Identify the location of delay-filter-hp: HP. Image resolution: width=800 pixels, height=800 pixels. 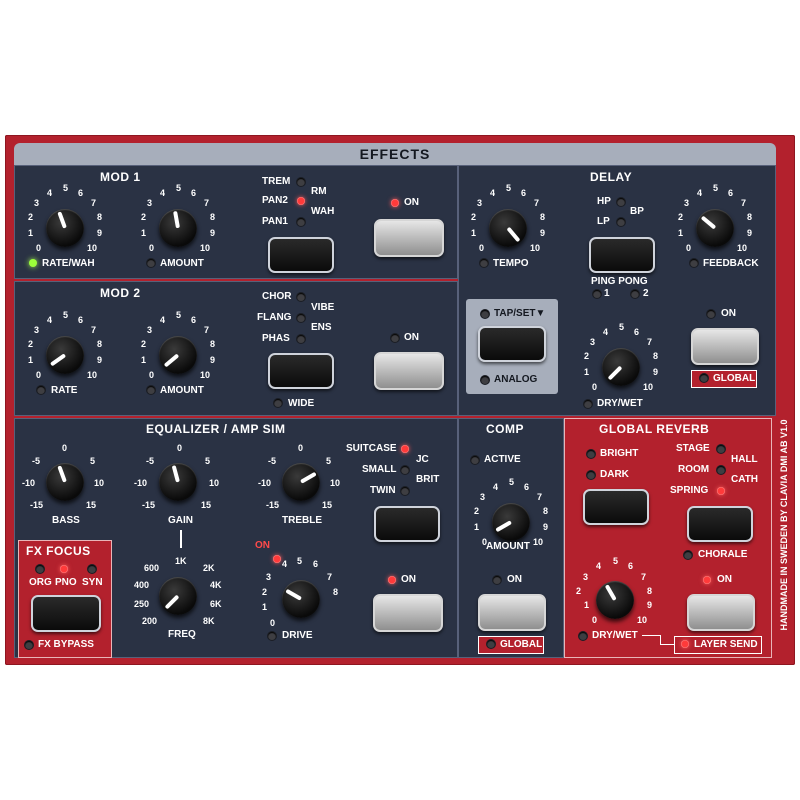
(604, 201).